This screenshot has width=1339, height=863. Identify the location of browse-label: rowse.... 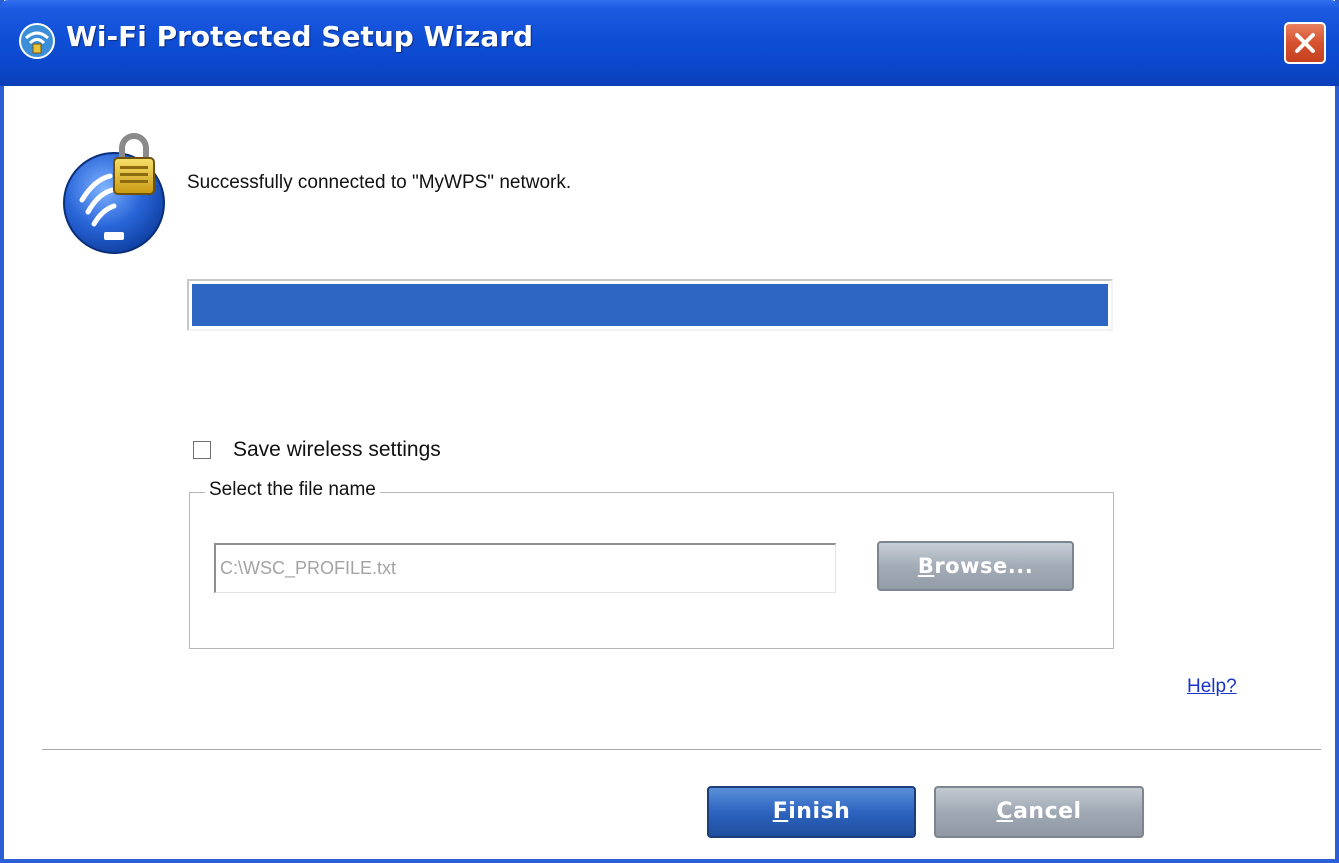
(984, 566).